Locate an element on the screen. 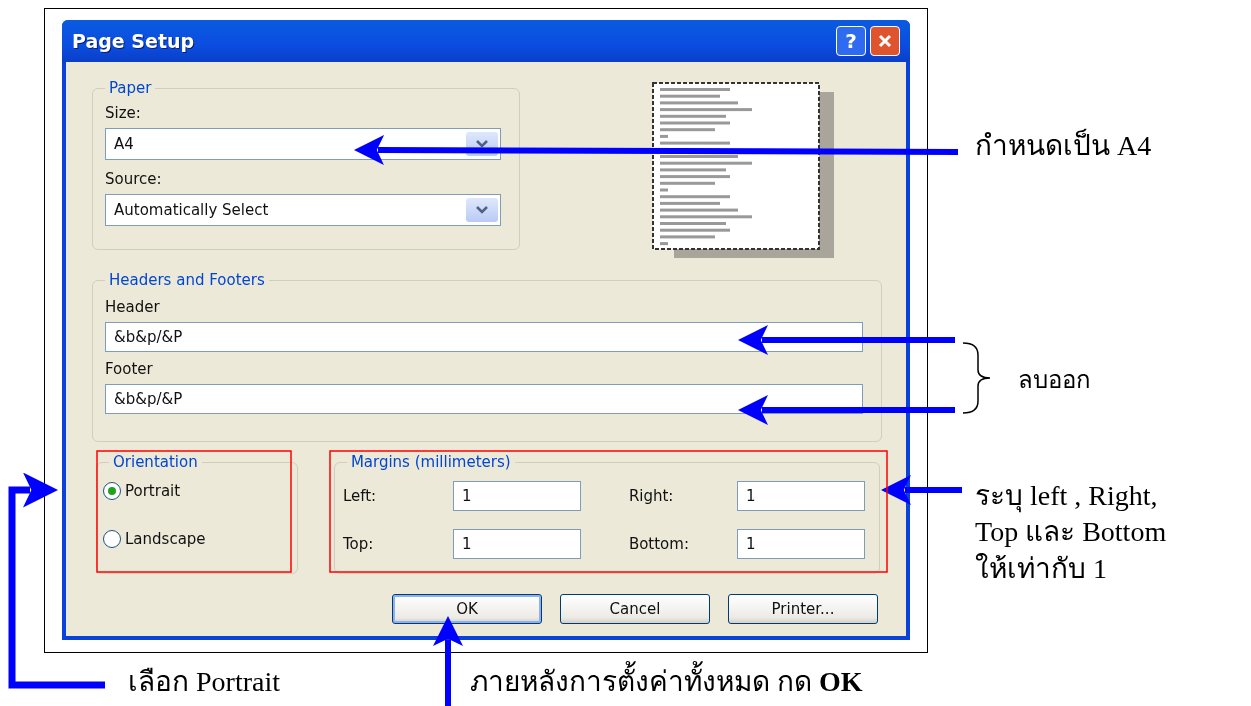  annotation-text: ระบุ left , Right, Top และ Bottom ให้เท่ากับ 1 is located at coordinates (1071, 532).